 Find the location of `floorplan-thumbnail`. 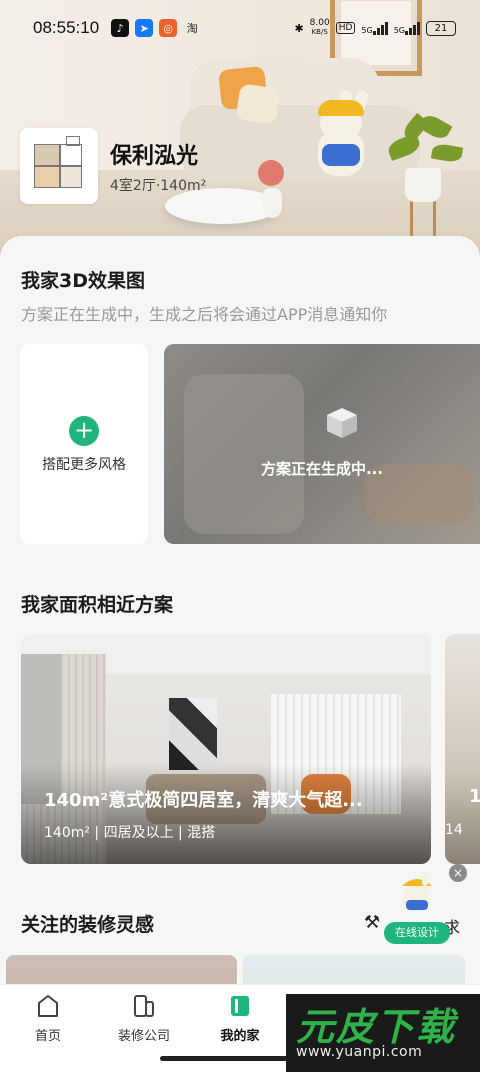

floorplan-thumbnail is located at coordinates (59, 166).